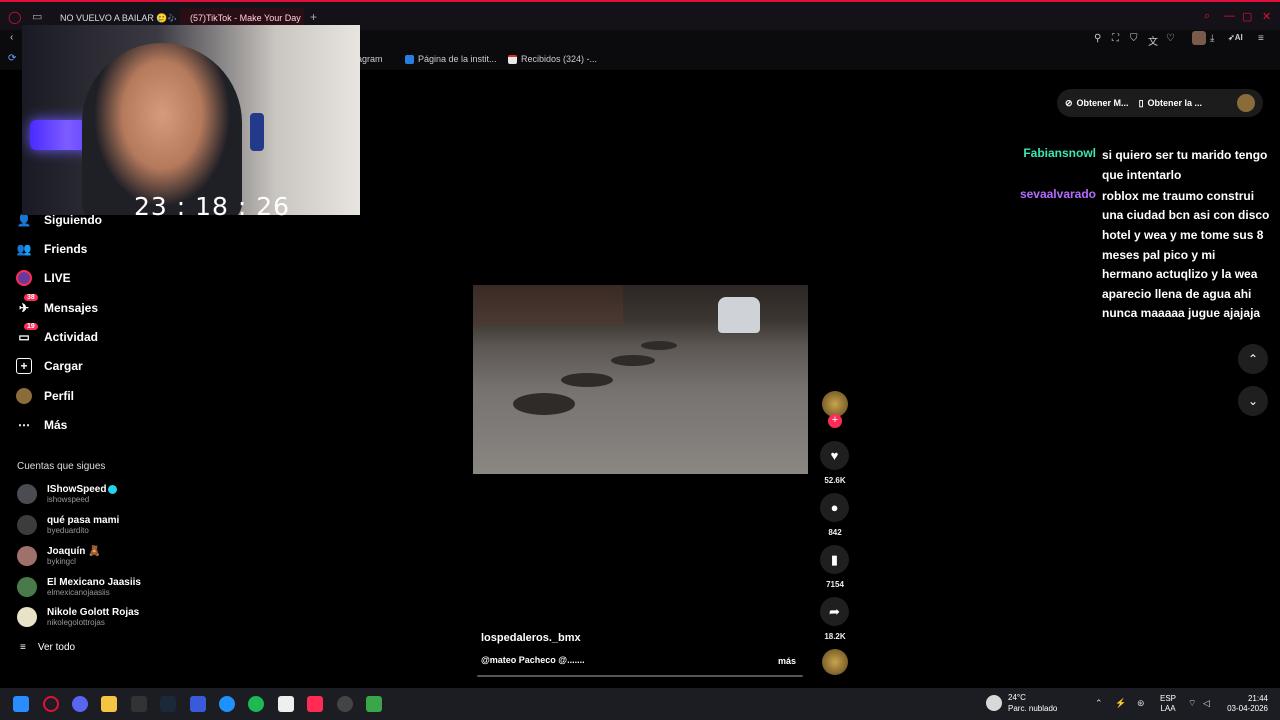 This screenshot has width=1280, height=720. What do you see at coordinates (67, 494) in the screenshot?
I see `followed-account: IShowSpeed ishowspeed` at bounding box center [67, 494].